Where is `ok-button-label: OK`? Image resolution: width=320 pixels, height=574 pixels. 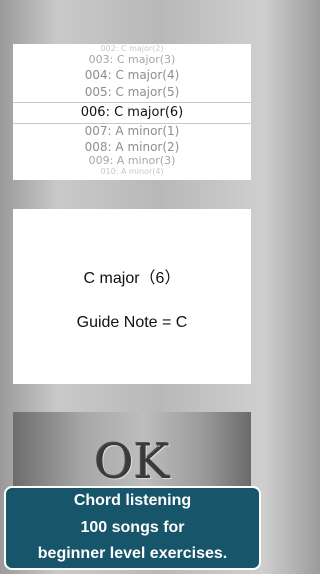
ok-button-label: OK is located at coordinates (132, 462).